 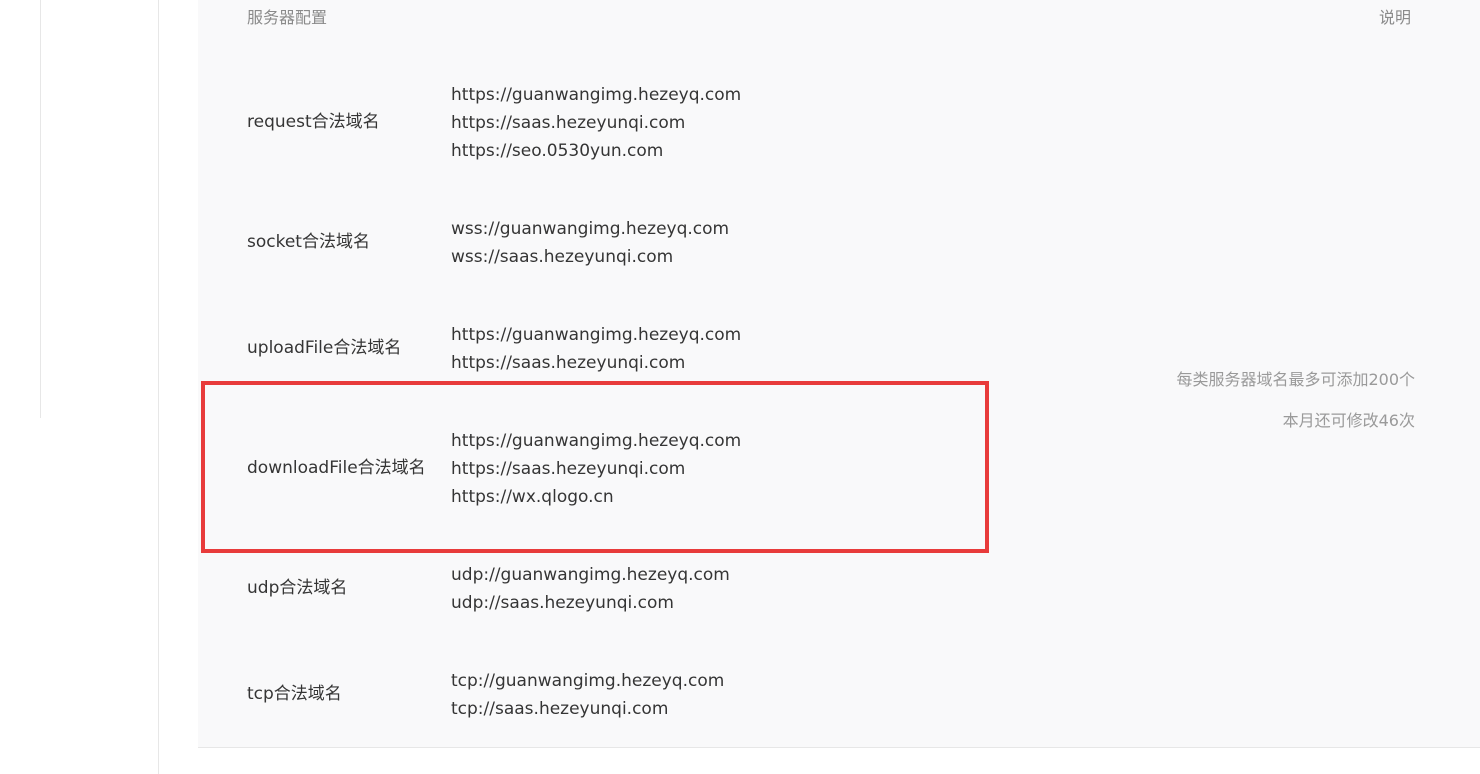 I want to click on download-file-domain-label: downloadFile合法域名, so click(x=336, y=468).